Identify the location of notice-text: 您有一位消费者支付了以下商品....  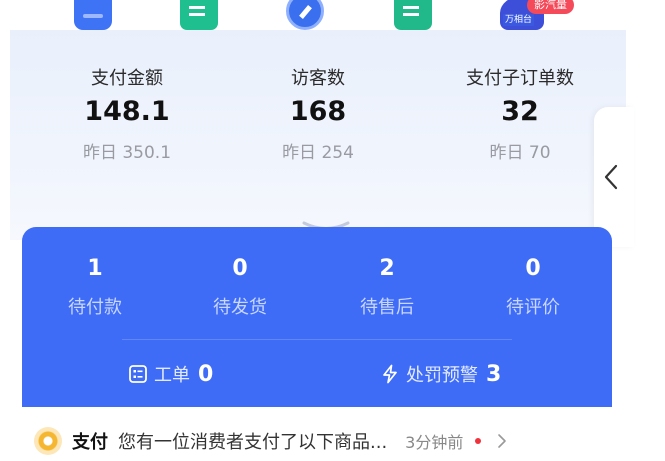
(253, 442).